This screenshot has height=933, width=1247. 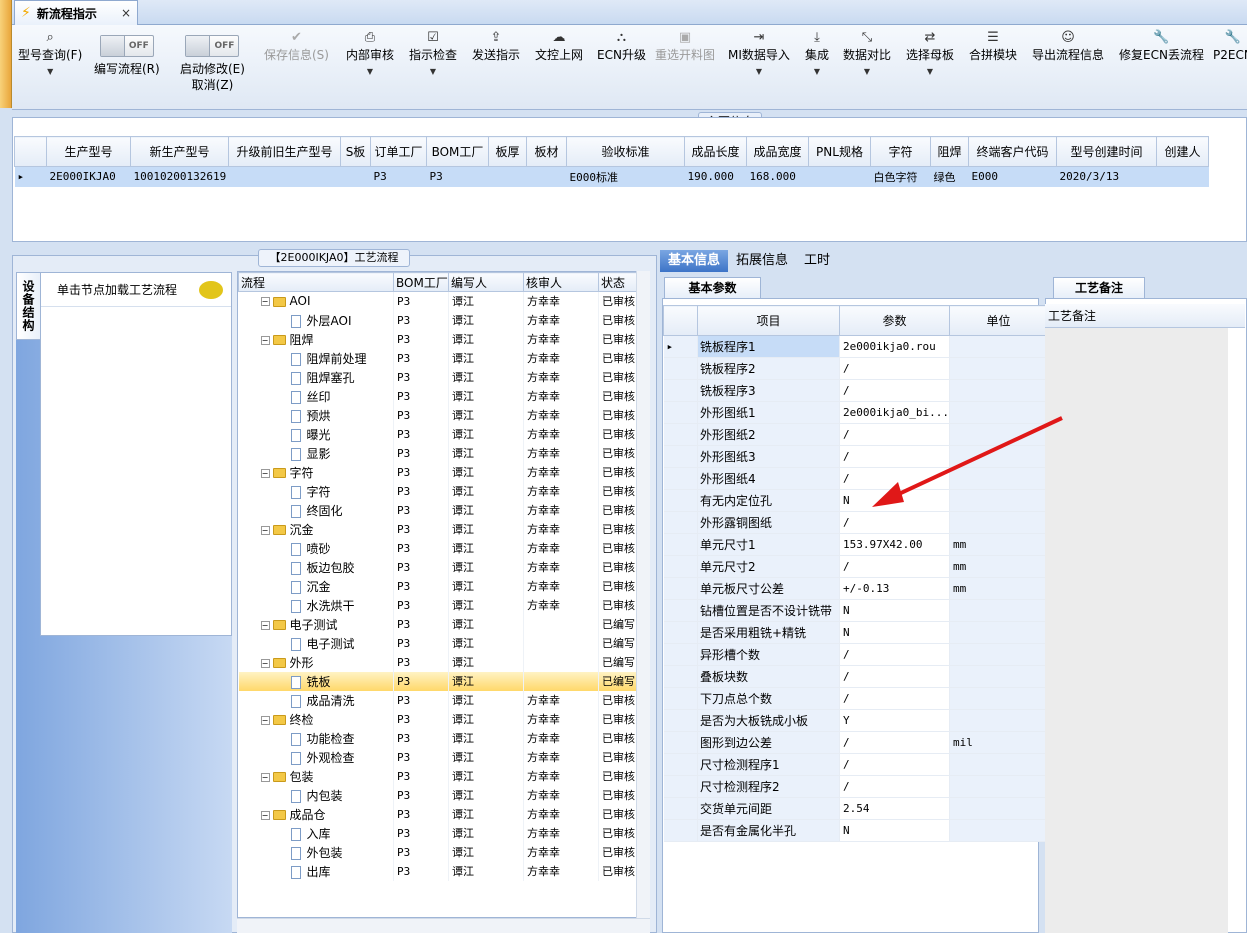 I want to click on param-row: 异形槽个数 /, so click(x=855, y=654).